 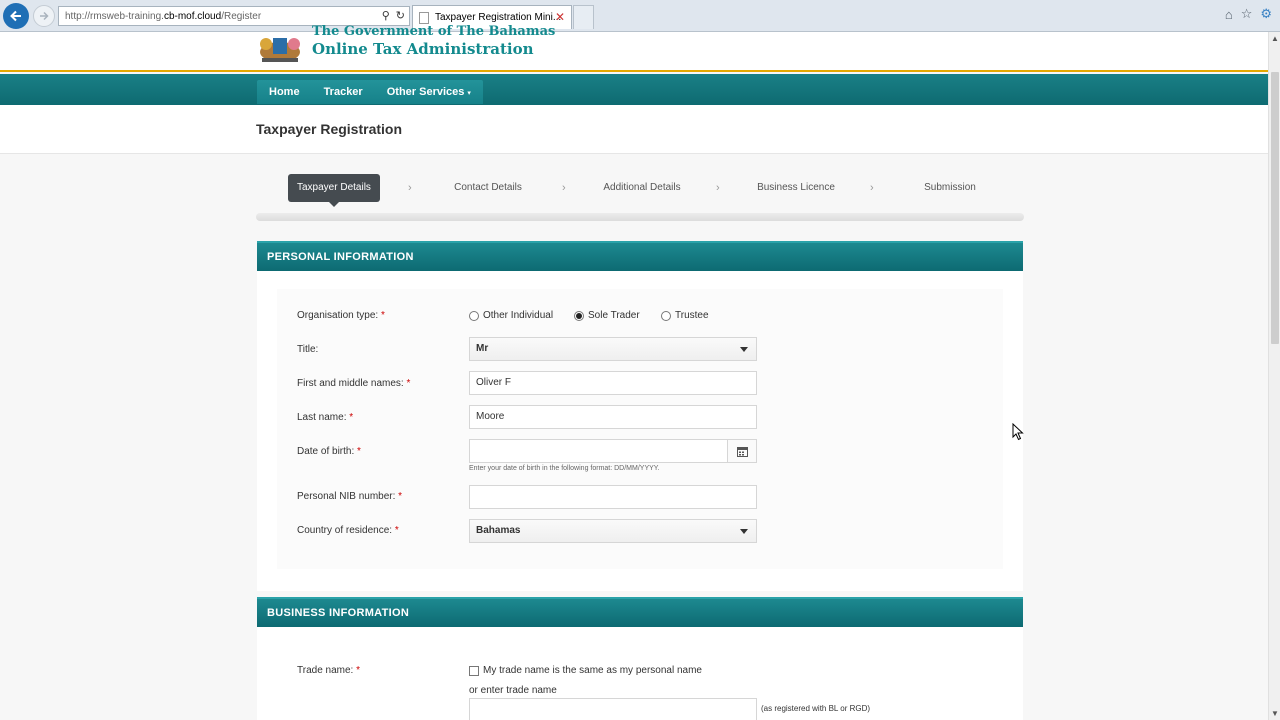 I want to click on checkbox-icon, so click(x=474, y=670).